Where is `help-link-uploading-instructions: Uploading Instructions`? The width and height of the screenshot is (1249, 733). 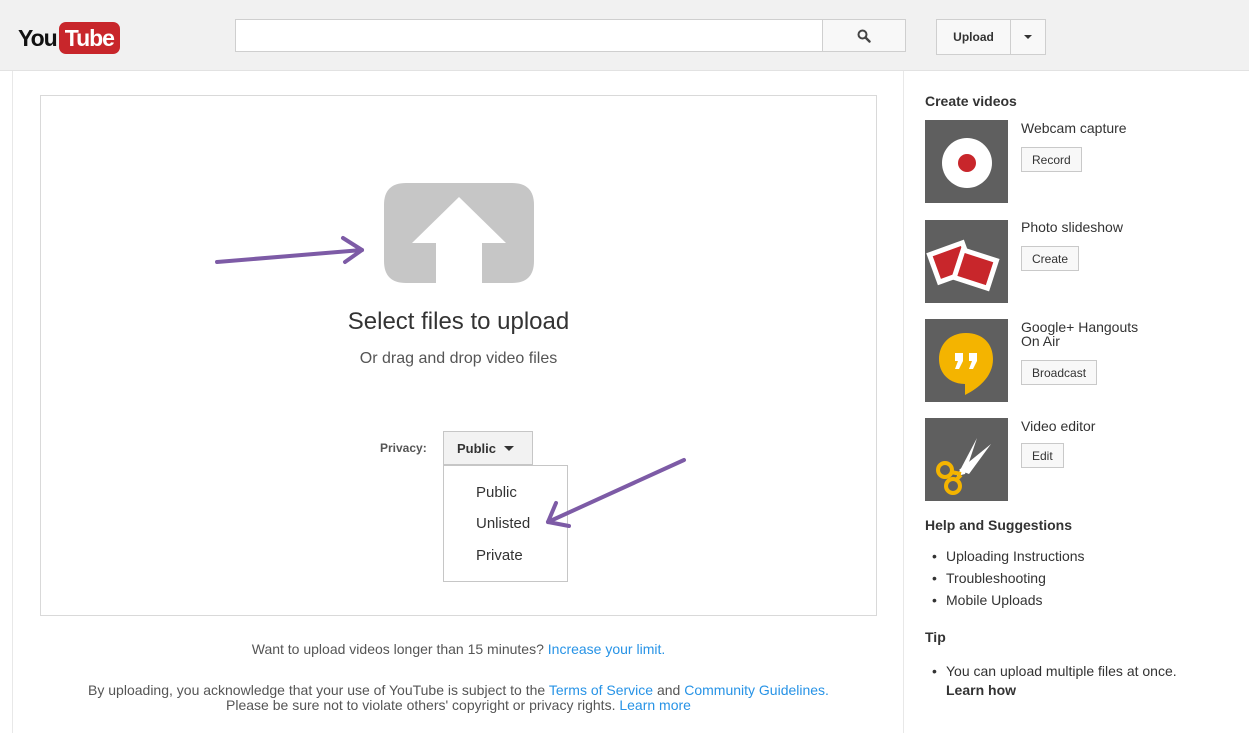 help-link-uploading-instructions: Uploading Instructions is located at coordinates (1015, 556).